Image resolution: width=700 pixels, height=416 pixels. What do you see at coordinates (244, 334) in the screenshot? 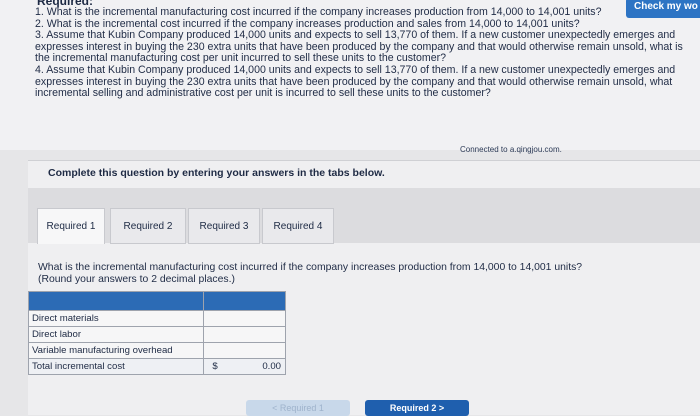
I see `direct-labor-input` at bounding box center [244, 334].